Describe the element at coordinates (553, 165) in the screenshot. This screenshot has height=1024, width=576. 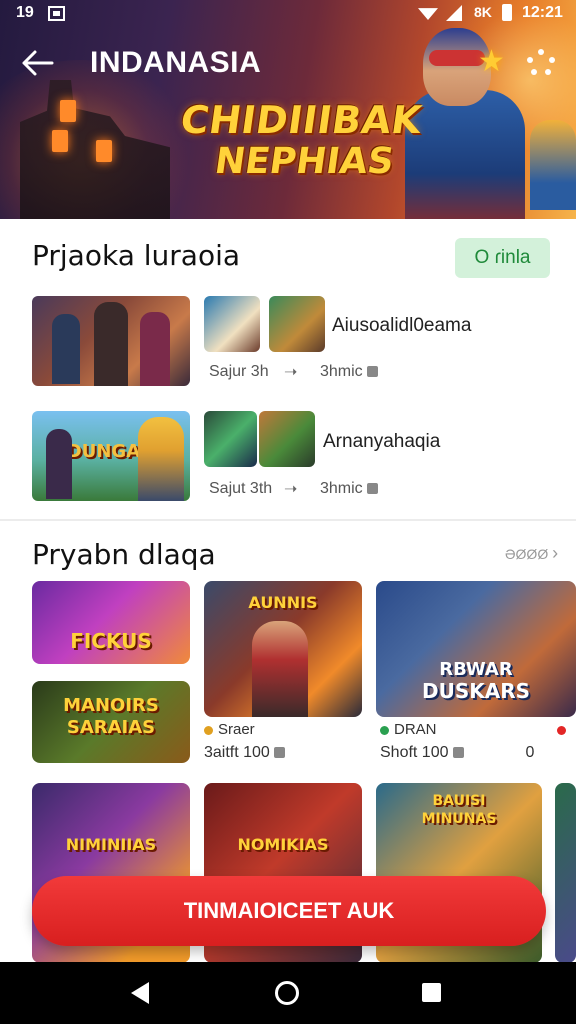
I see `side-character` at that location.